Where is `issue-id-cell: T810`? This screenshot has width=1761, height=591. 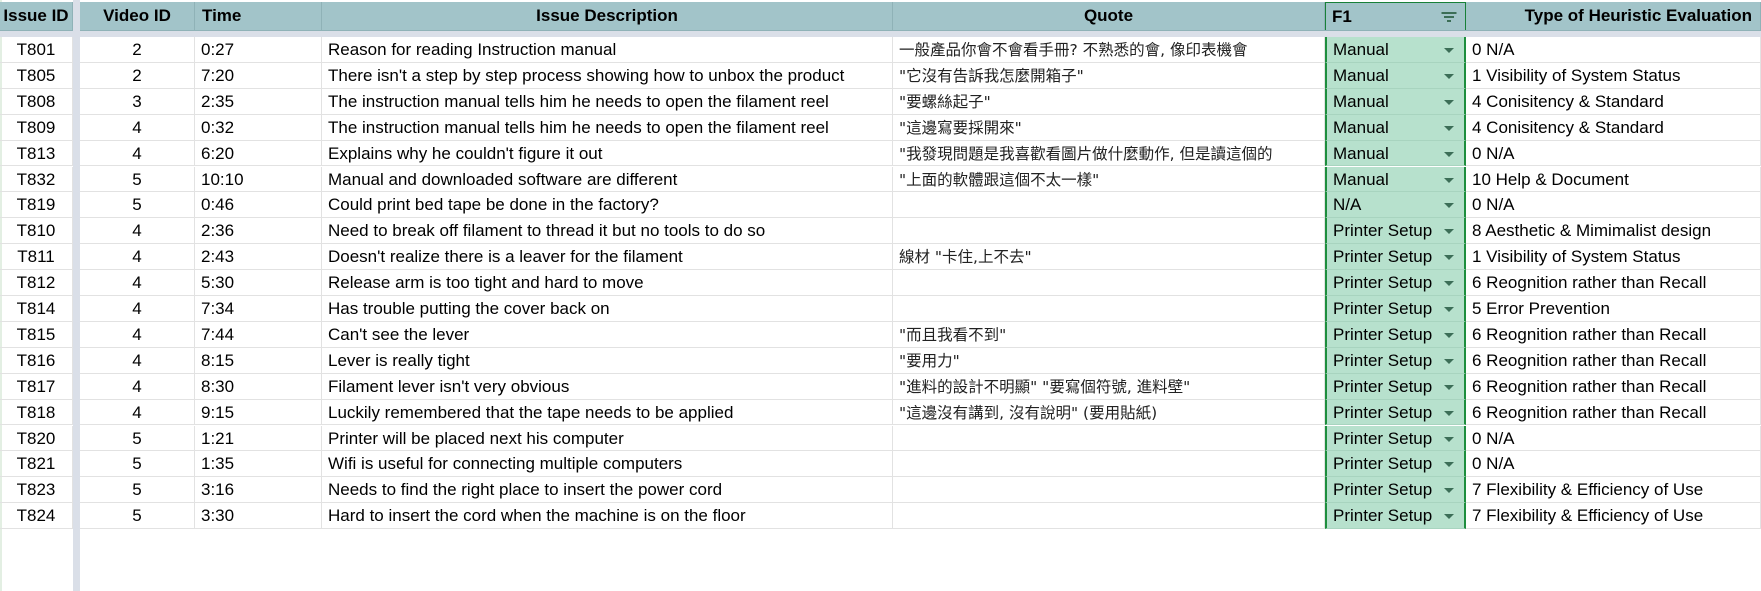 issue-id-cell: T810 is located at coordinates (36, 231).